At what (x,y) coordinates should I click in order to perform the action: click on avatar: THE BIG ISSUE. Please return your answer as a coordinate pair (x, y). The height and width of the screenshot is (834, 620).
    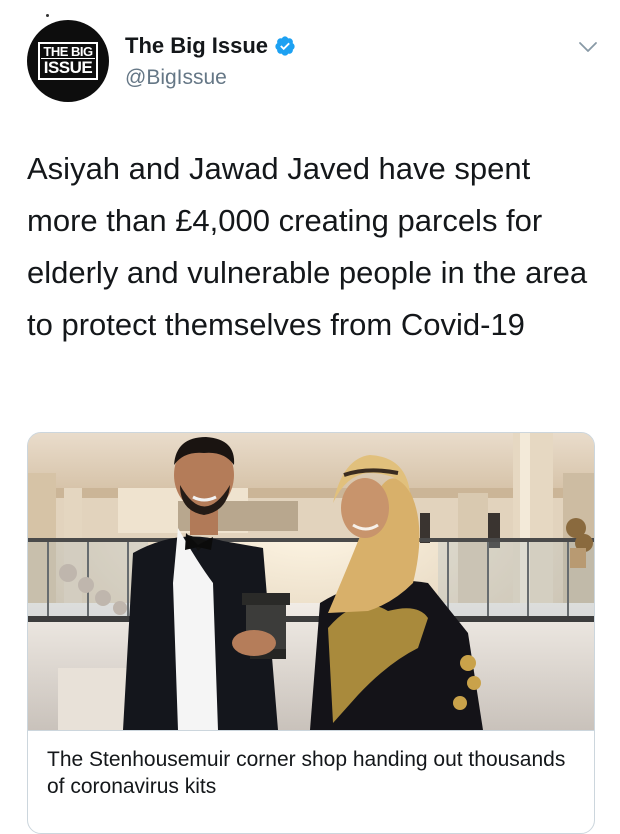
    Looking at the image, I should click on (68, 61).